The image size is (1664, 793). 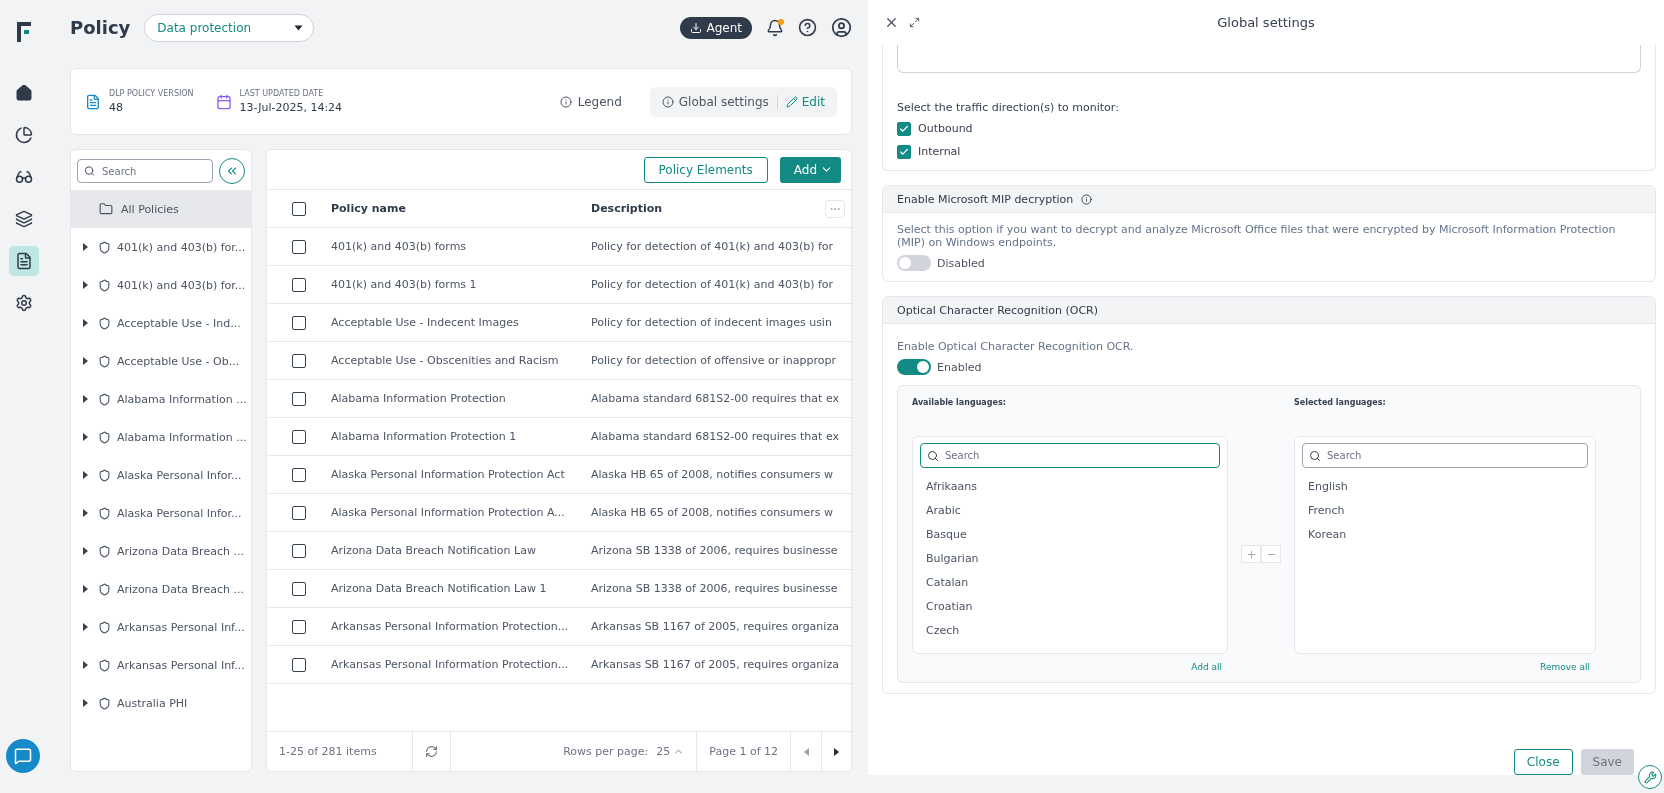 I want to click on add-button: Add, so click(x=810, y=169).